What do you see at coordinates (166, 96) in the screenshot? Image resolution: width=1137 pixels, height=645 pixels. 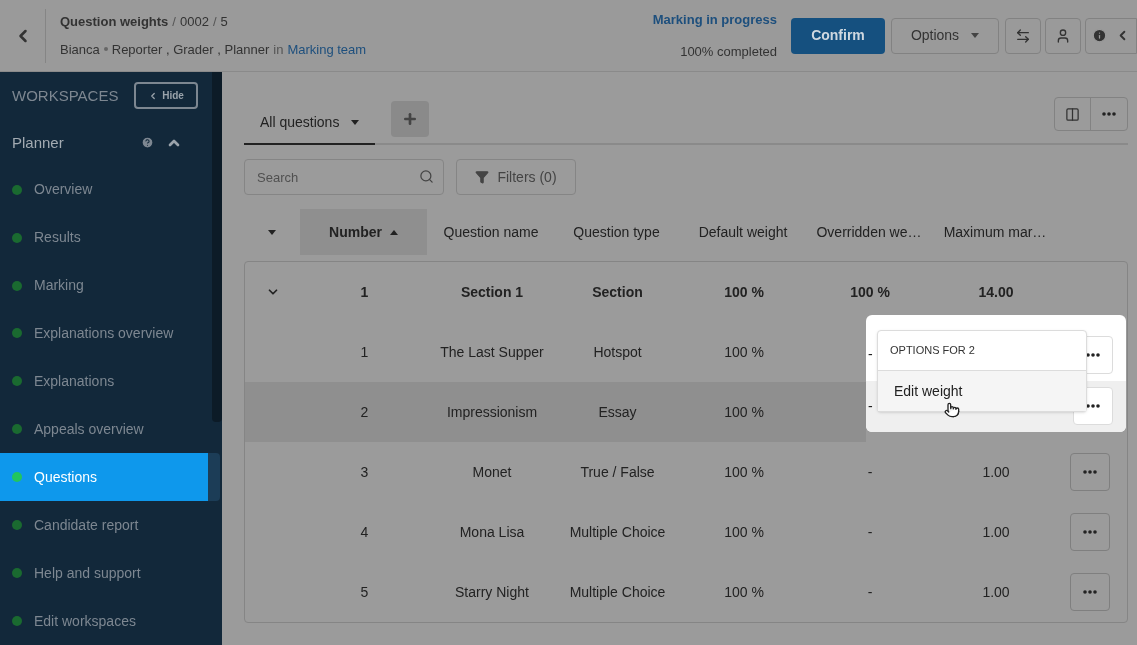 I see `hide-button: Hide` at bounding box center [166, 96].